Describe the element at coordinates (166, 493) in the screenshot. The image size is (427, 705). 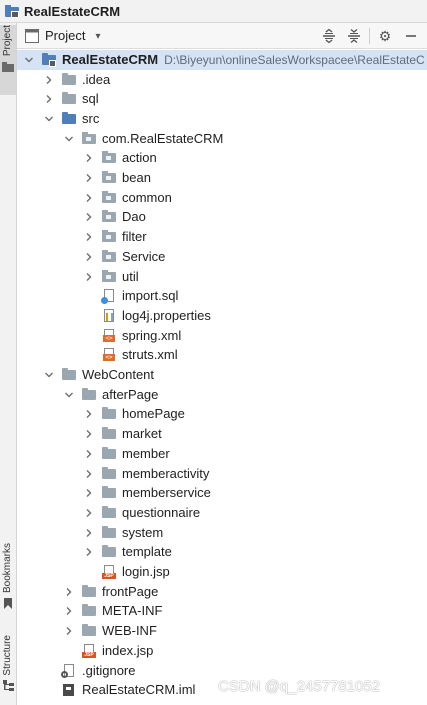
I see `tree-item-label: memberservice` at that location.